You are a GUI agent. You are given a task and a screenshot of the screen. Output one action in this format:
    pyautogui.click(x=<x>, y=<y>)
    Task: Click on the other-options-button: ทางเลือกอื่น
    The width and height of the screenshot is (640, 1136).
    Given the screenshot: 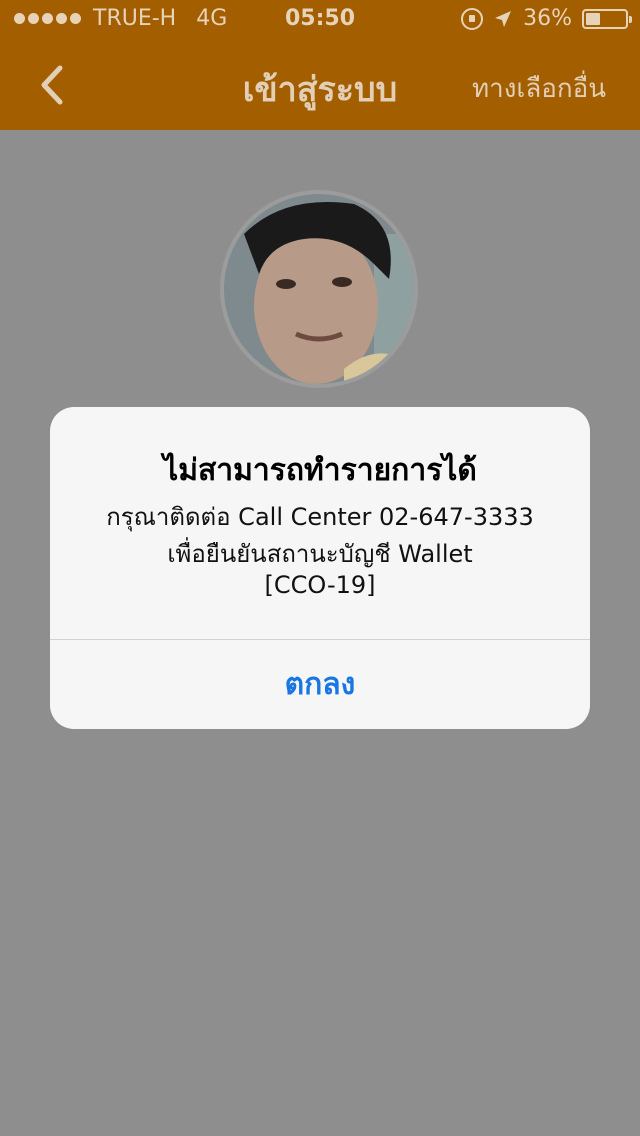 What is the action you would take?
    pyautogui.click(x=539, y=88)
    